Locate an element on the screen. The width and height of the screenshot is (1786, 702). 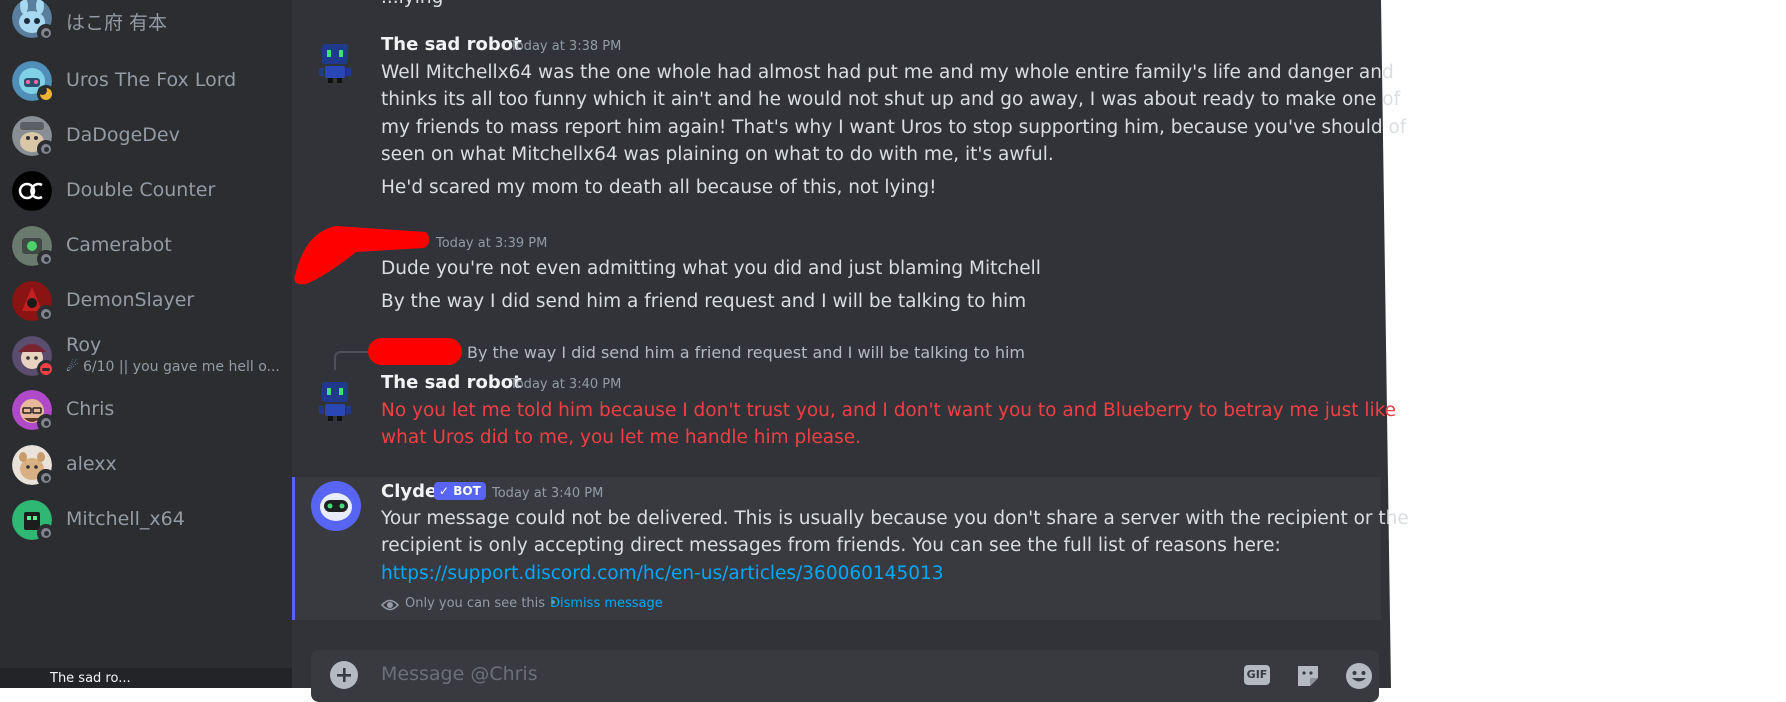
gif-button: GIF is located at coordinates (1257, 675).